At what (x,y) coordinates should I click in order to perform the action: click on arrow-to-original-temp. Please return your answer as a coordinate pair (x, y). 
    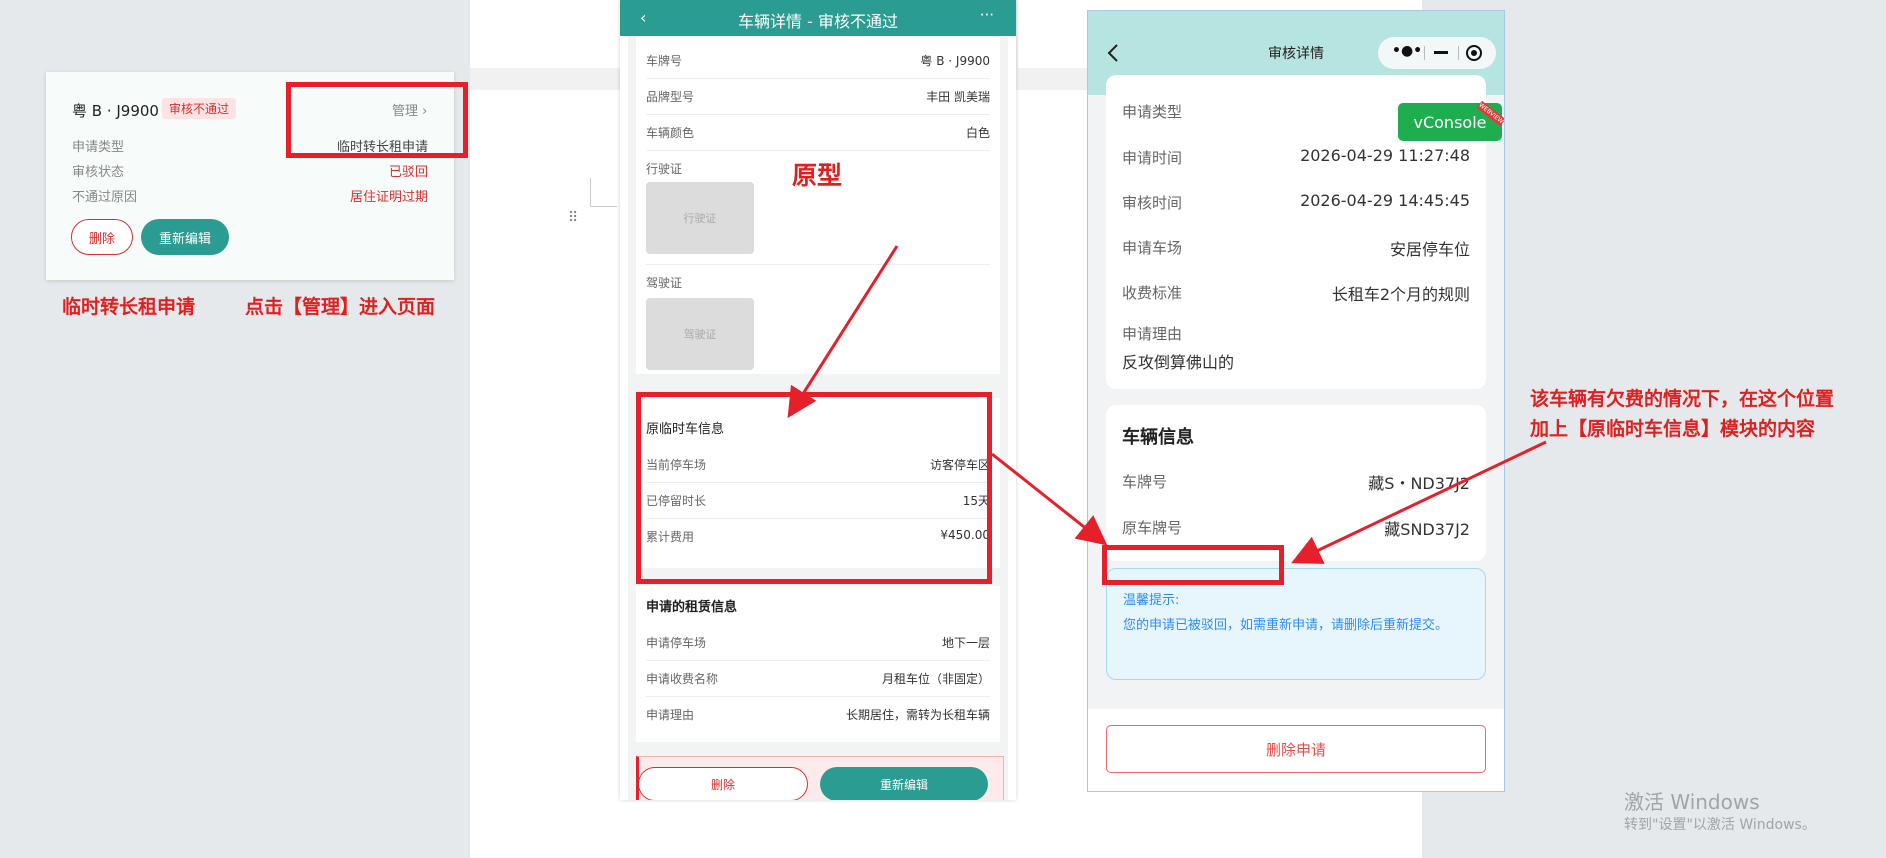
    Looking at the image, I should click on (843, 332).